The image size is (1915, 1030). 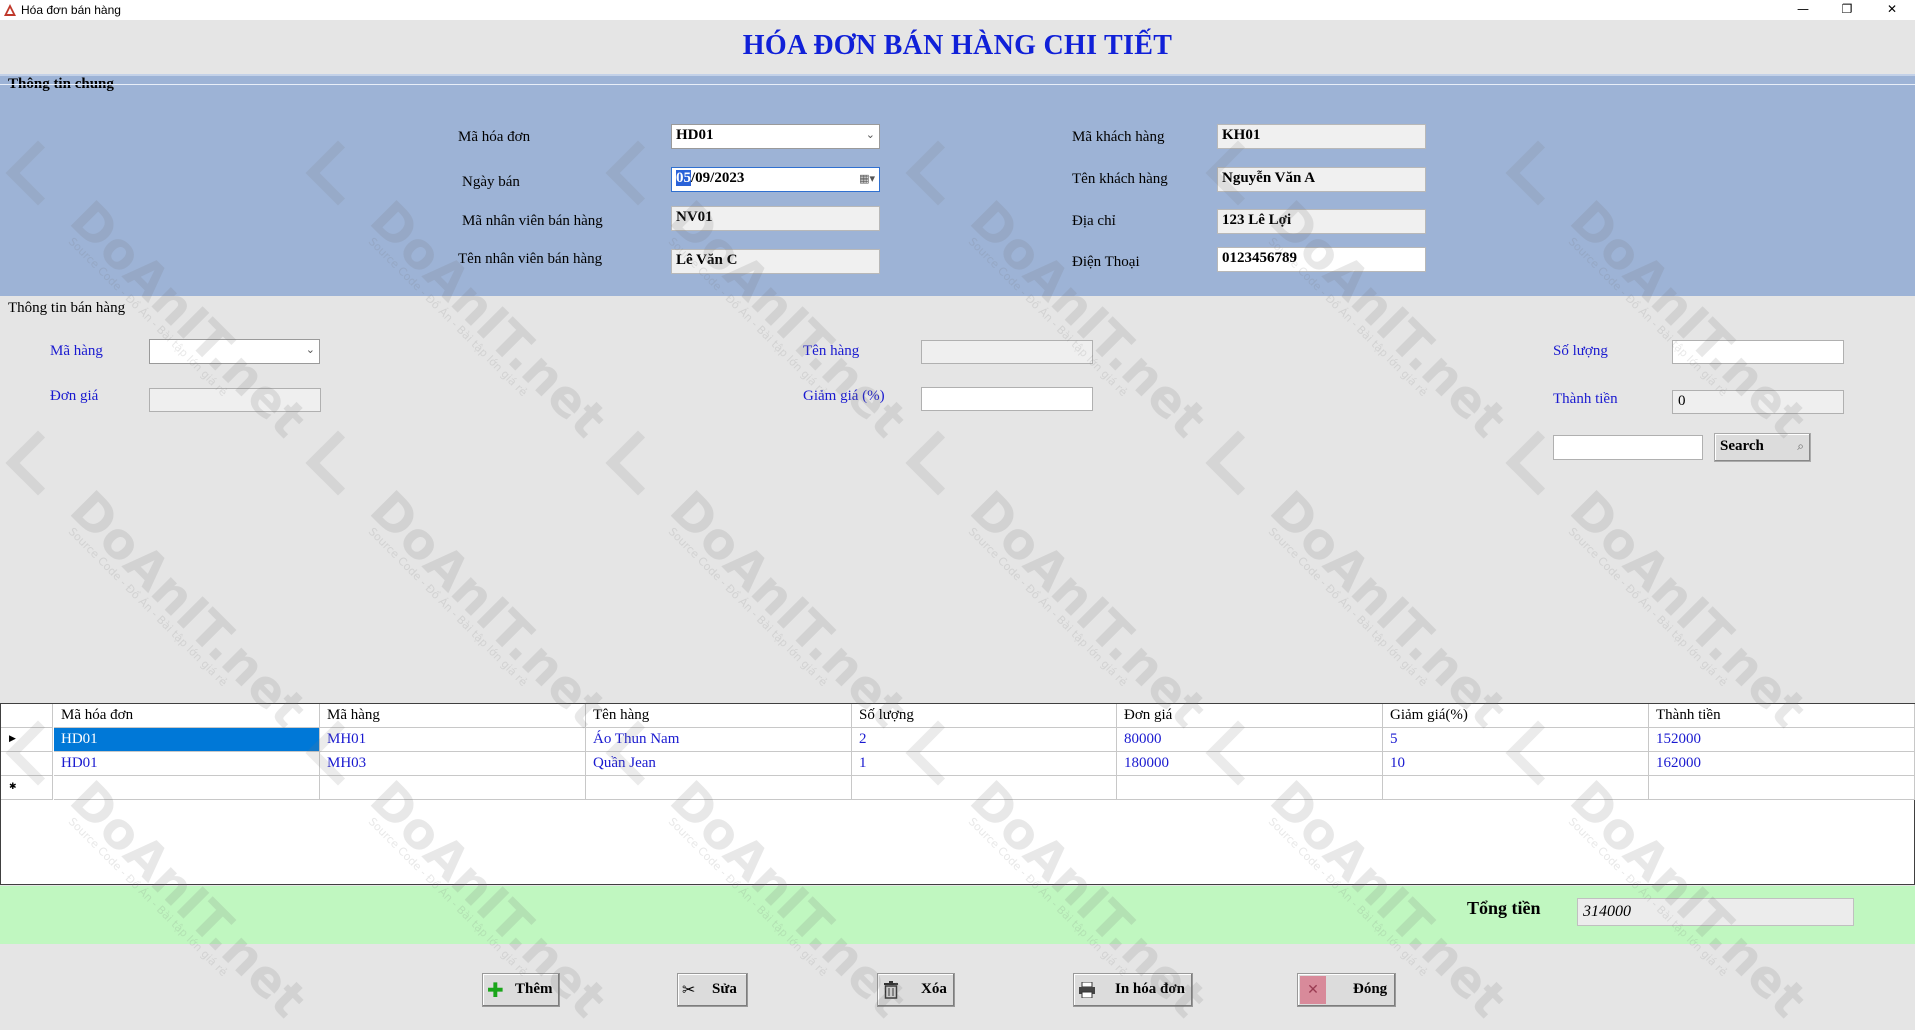 What do you see at coordinates (957, 84) in the screenshot?
I see `group-divider` at bounding box center [957, 84].